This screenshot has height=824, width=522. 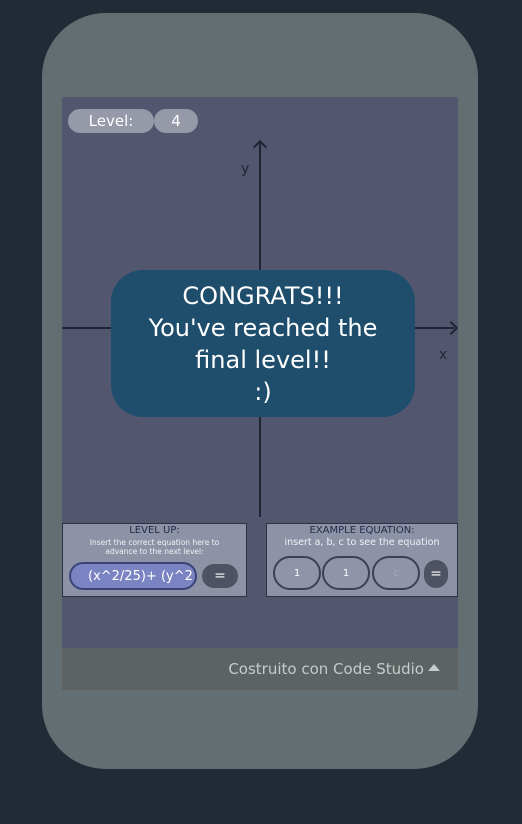 What do you see at coordinates (362, 530) in the screenshot?
I see `example-equation-title: EXAMPLE EQUATION:` at bounding box center [362, 530].